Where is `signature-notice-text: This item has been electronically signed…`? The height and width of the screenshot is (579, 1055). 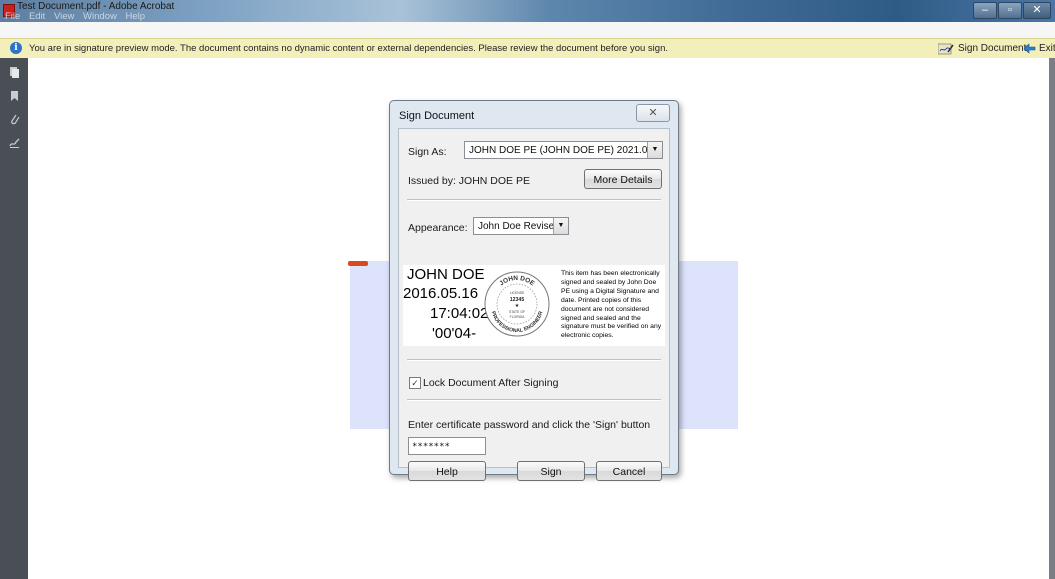 signature-notice-text: This item has been electronically signed… is located at coordinates (611, 305).